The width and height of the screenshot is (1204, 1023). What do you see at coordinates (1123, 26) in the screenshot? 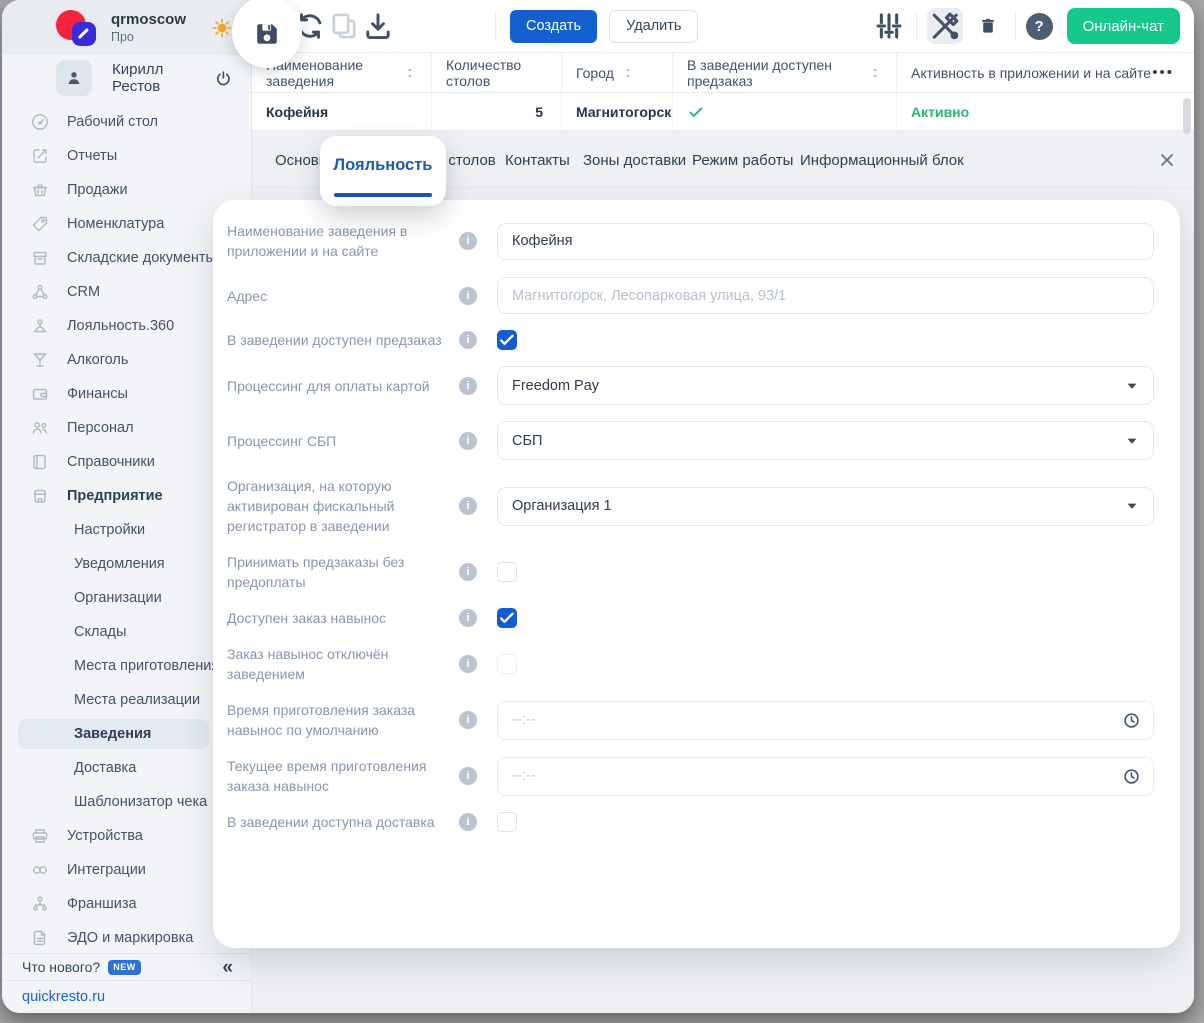
I see `online-chat-button: Онлайн-чат` at bounding box center [1123, 26].